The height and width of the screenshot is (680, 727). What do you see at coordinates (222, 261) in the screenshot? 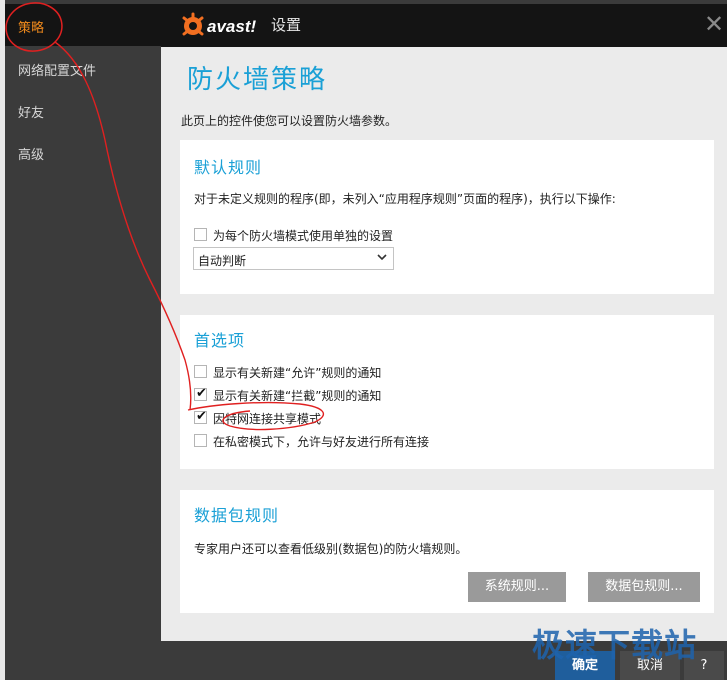
I see `action-select-value: 自动判断` at bounding box center [222, 261].